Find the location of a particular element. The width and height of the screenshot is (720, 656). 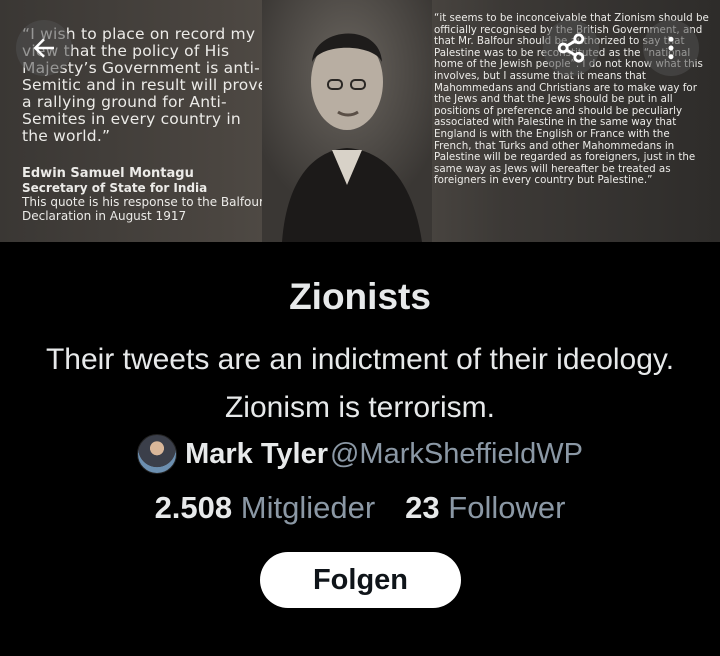

members-label: Mitglieder is located at coordinates (308, 507).